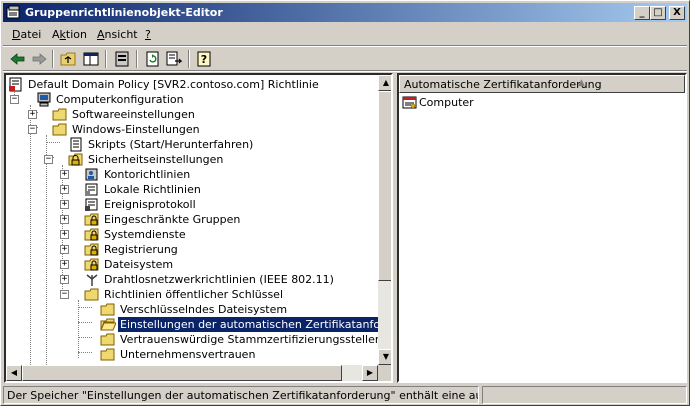 The height and width of the screenshot is (406, 690). Describe the element at coordinates (384, 83) in the screenshot. I see `scroll-up-button: ▲` at that location.